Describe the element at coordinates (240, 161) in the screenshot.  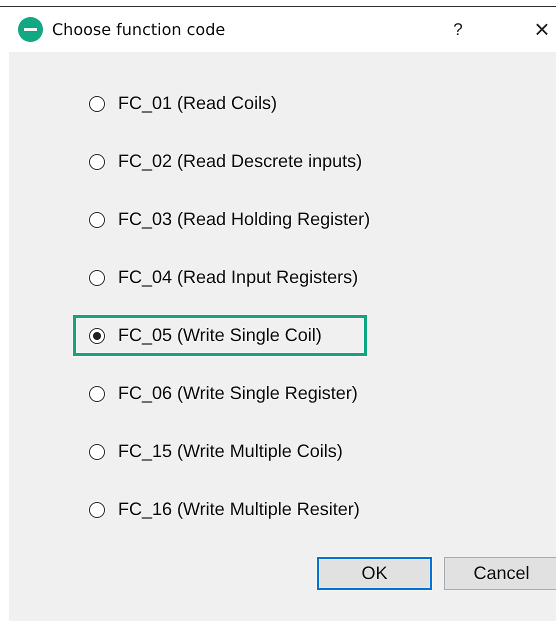
I see `option-label: FC_02 (Read Descrete inputs)` at that location.